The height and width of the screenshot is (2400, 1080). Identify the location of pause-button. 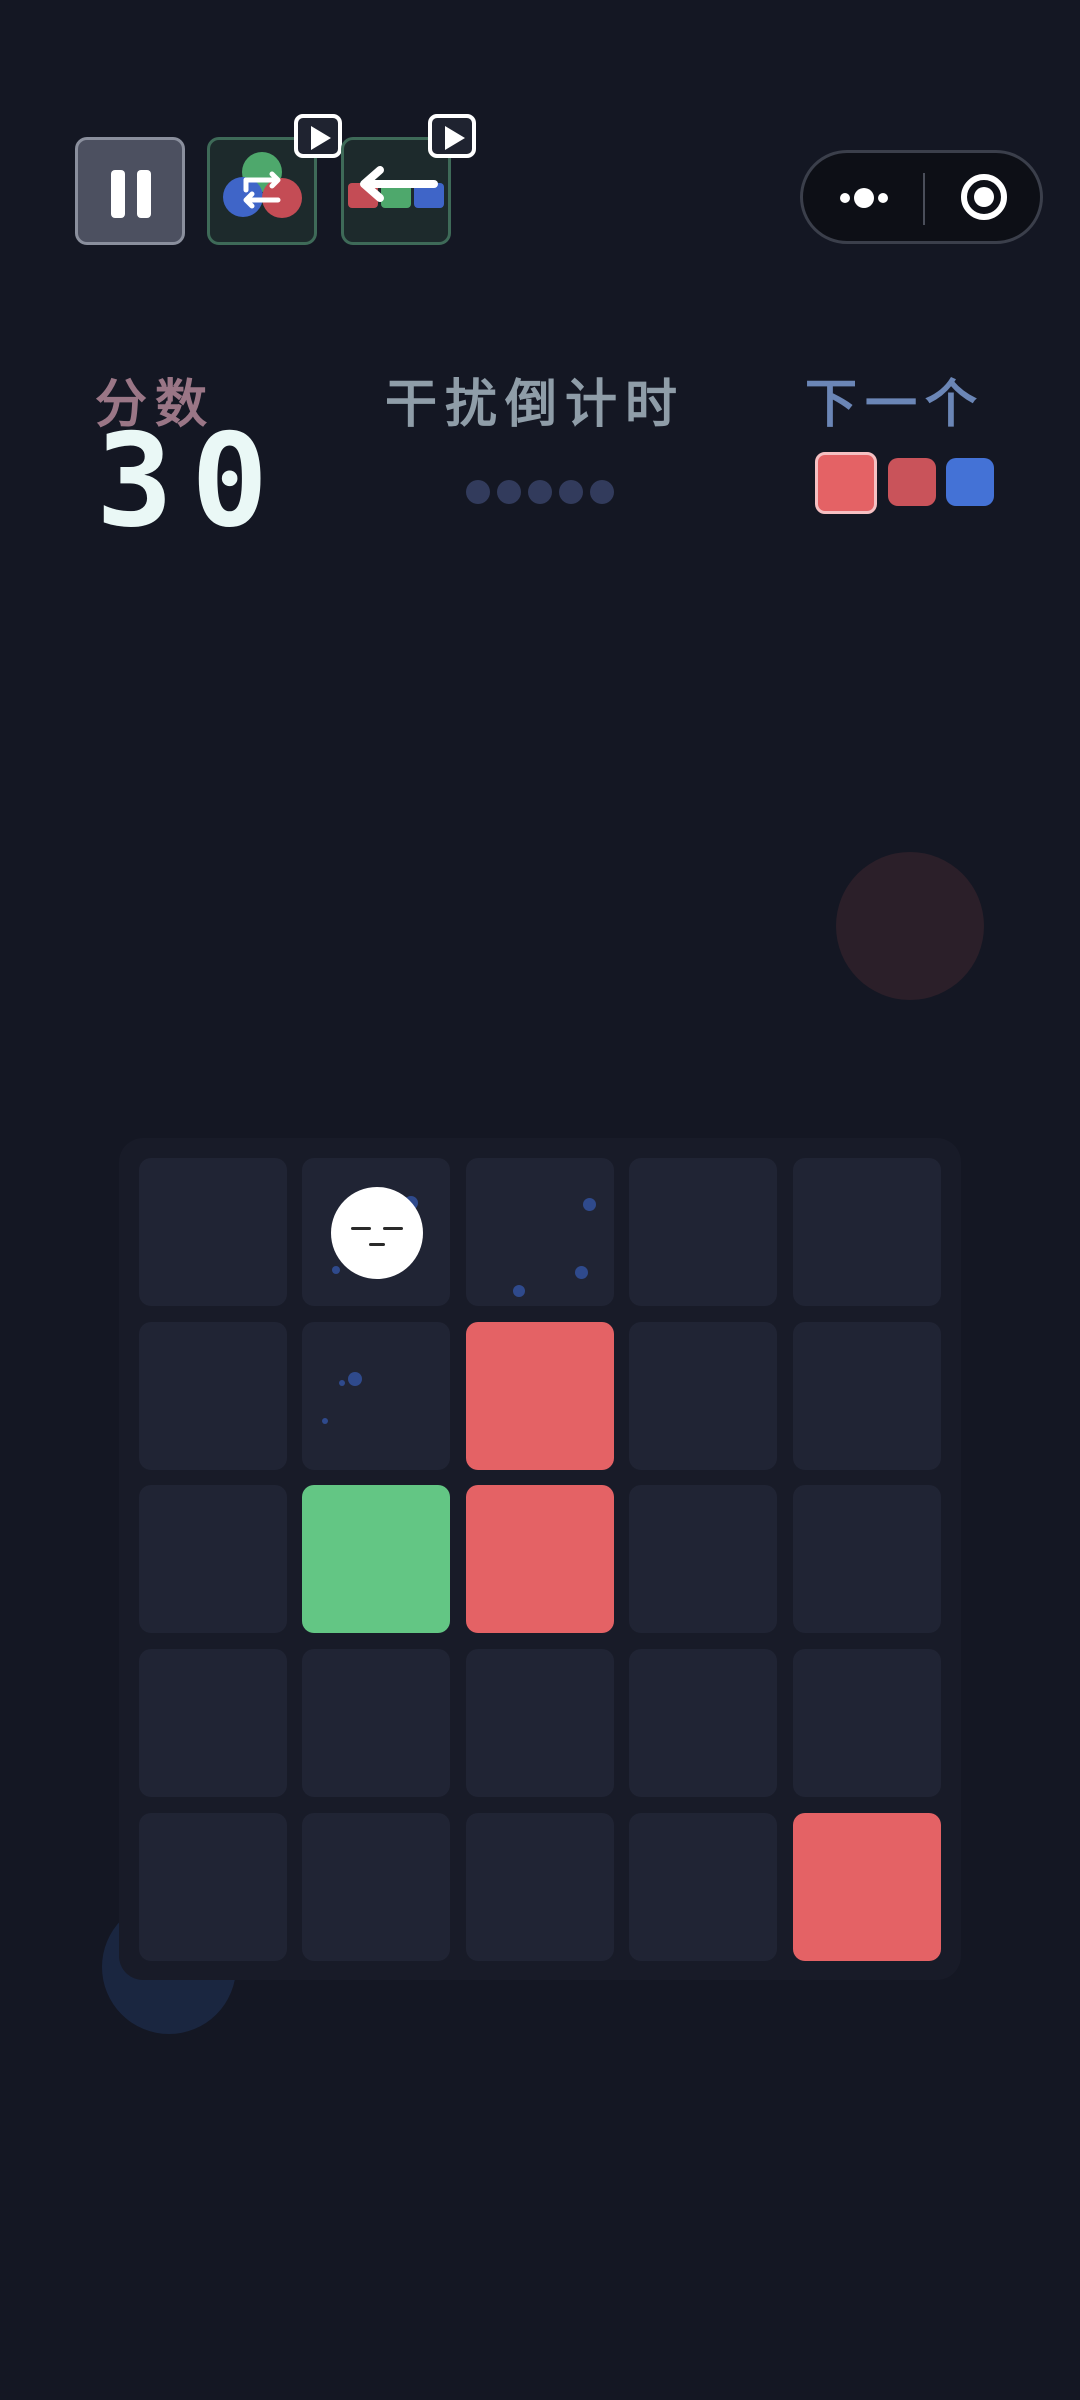
(130, 191).